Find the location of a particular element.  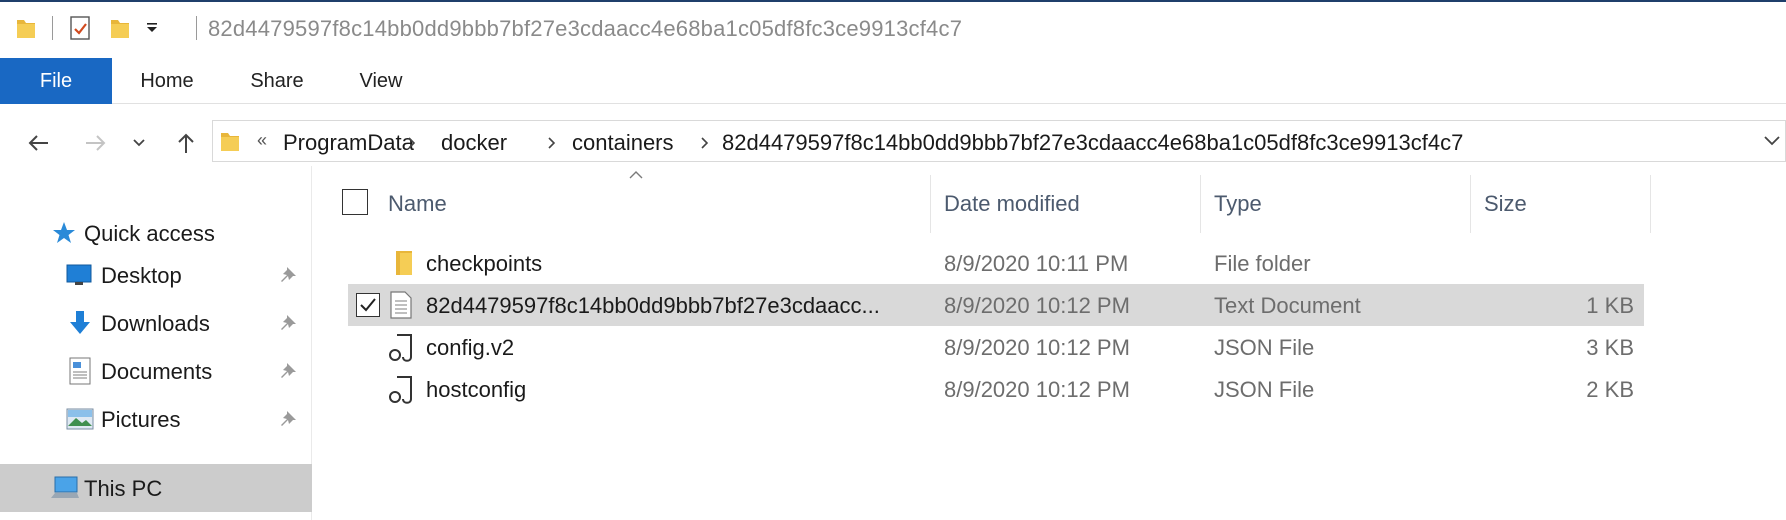

file-name: checkpoints is located at coordinates (484, 264).